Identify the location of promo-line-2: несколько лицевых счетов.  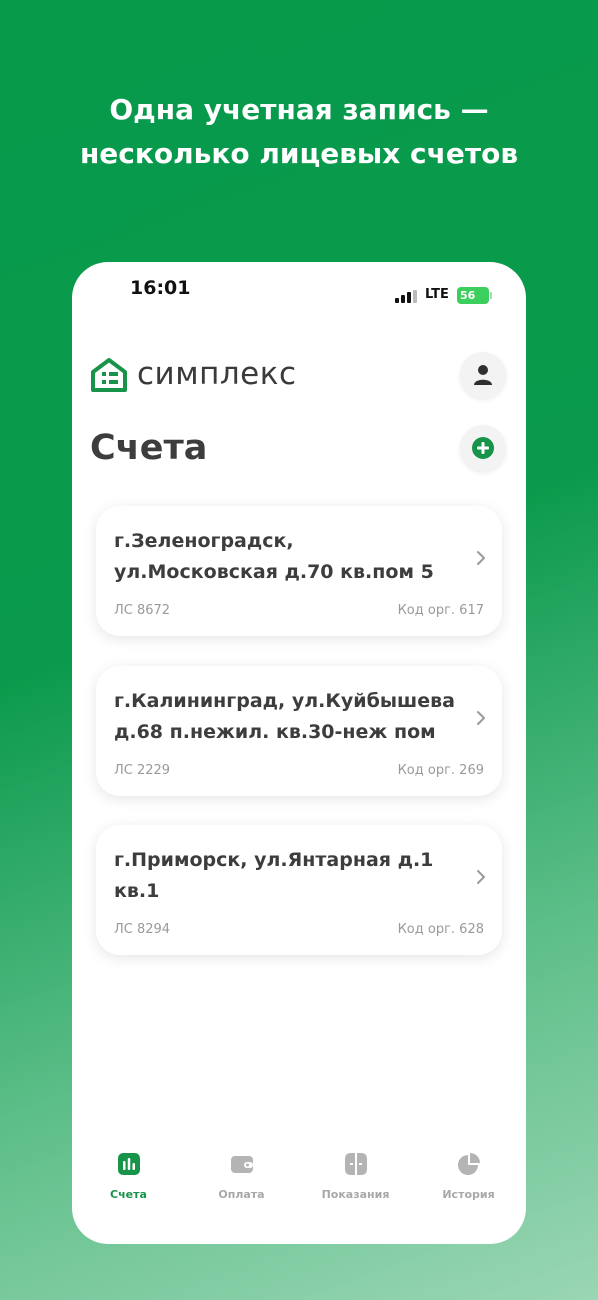
(299, 153).